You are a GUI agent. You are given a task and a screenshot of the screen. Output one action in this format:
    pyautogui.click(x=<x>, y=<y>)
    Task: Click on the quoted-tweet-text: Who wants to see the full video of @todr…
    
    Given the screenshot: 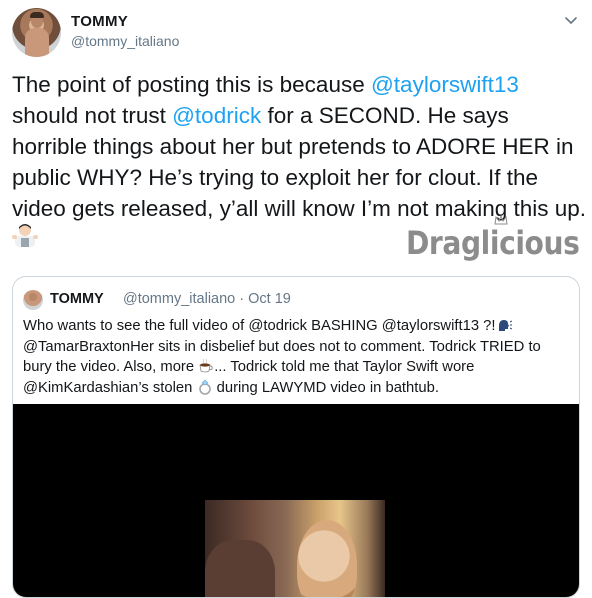 What is the action you would take?
    pyautogui.click(x=299, y=357)
    